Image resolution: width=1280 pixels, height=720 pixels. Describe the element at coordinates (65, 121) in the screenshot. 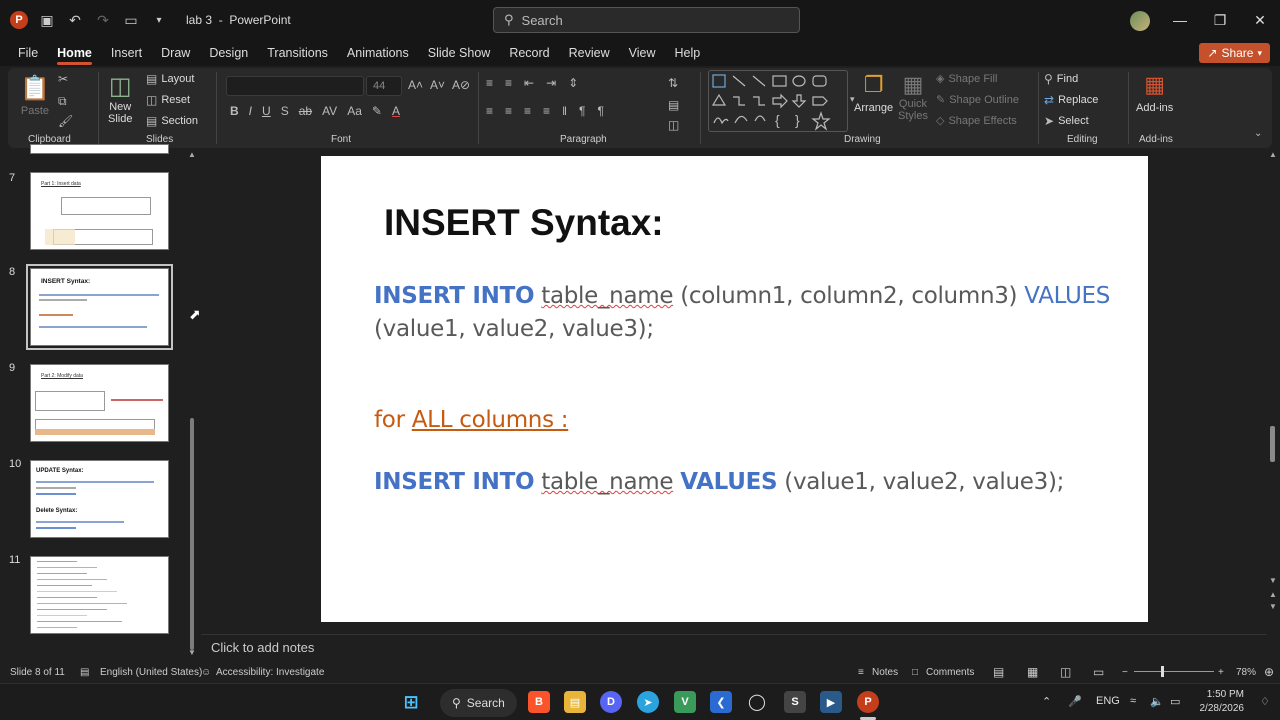

I see `format-painter-icon: 🖌` at that location.